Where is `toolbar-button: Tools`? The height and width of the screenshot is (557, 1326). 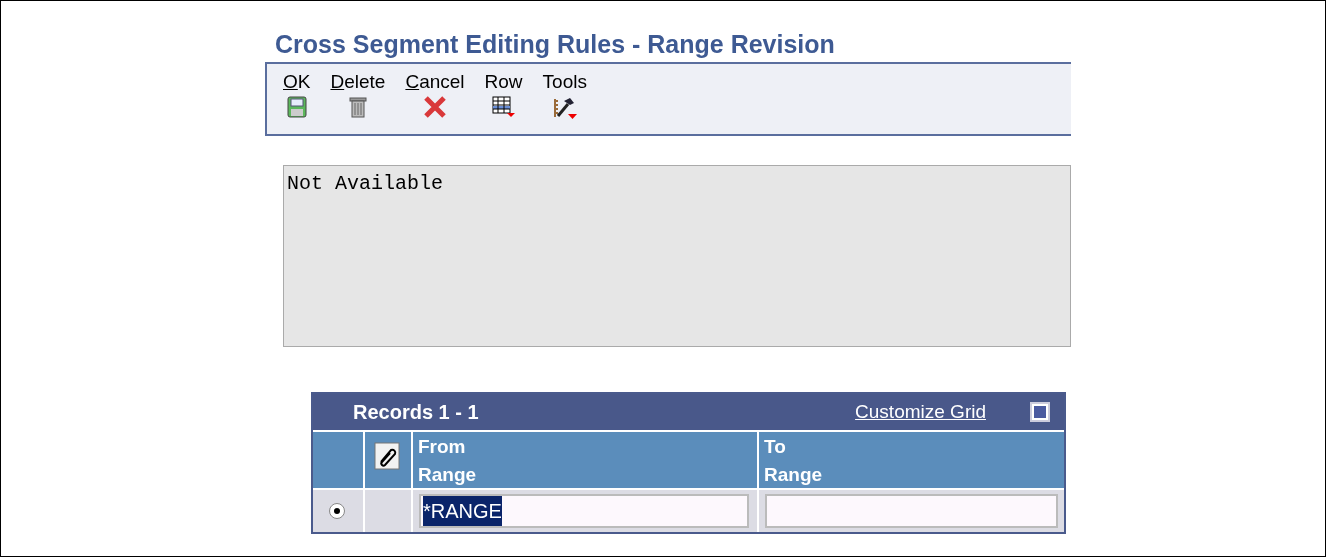
toolbar-button: Tools is located at coordinates (564, 102).